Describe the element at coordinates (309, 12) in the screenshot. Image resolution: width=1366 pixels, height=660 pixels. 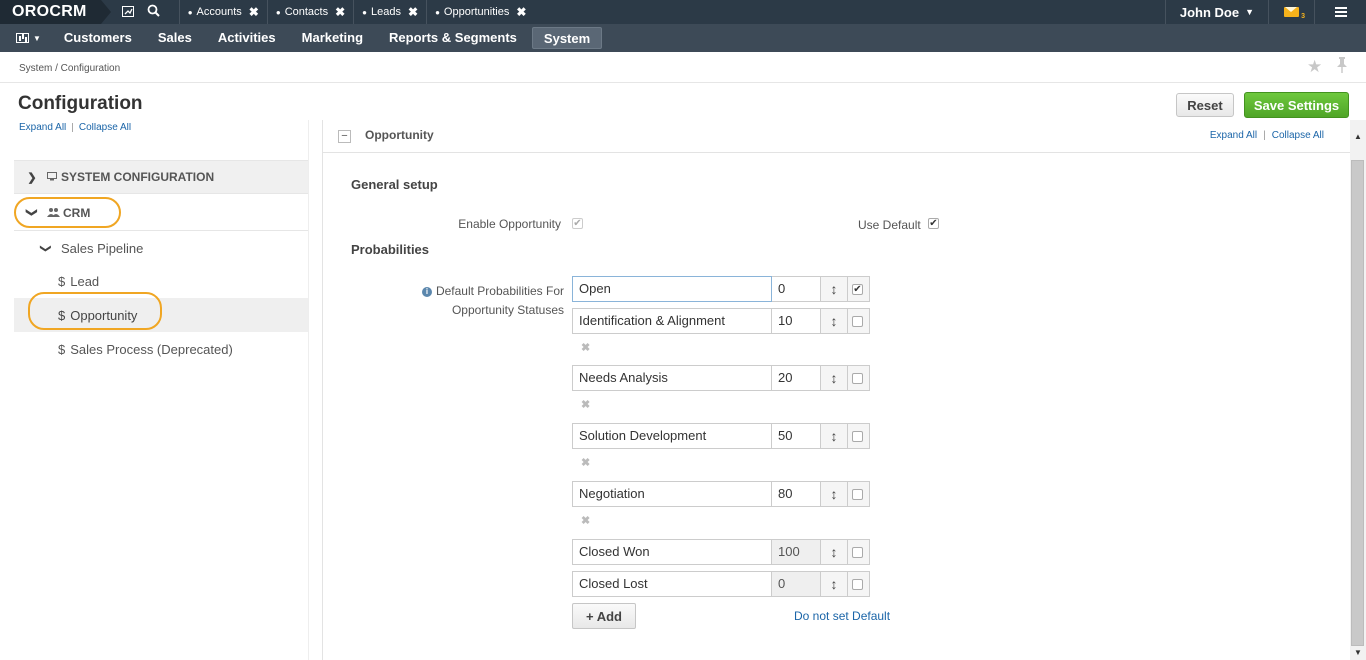
I see `pinned-tab-contacts: ● Contacts ✖` at that location.